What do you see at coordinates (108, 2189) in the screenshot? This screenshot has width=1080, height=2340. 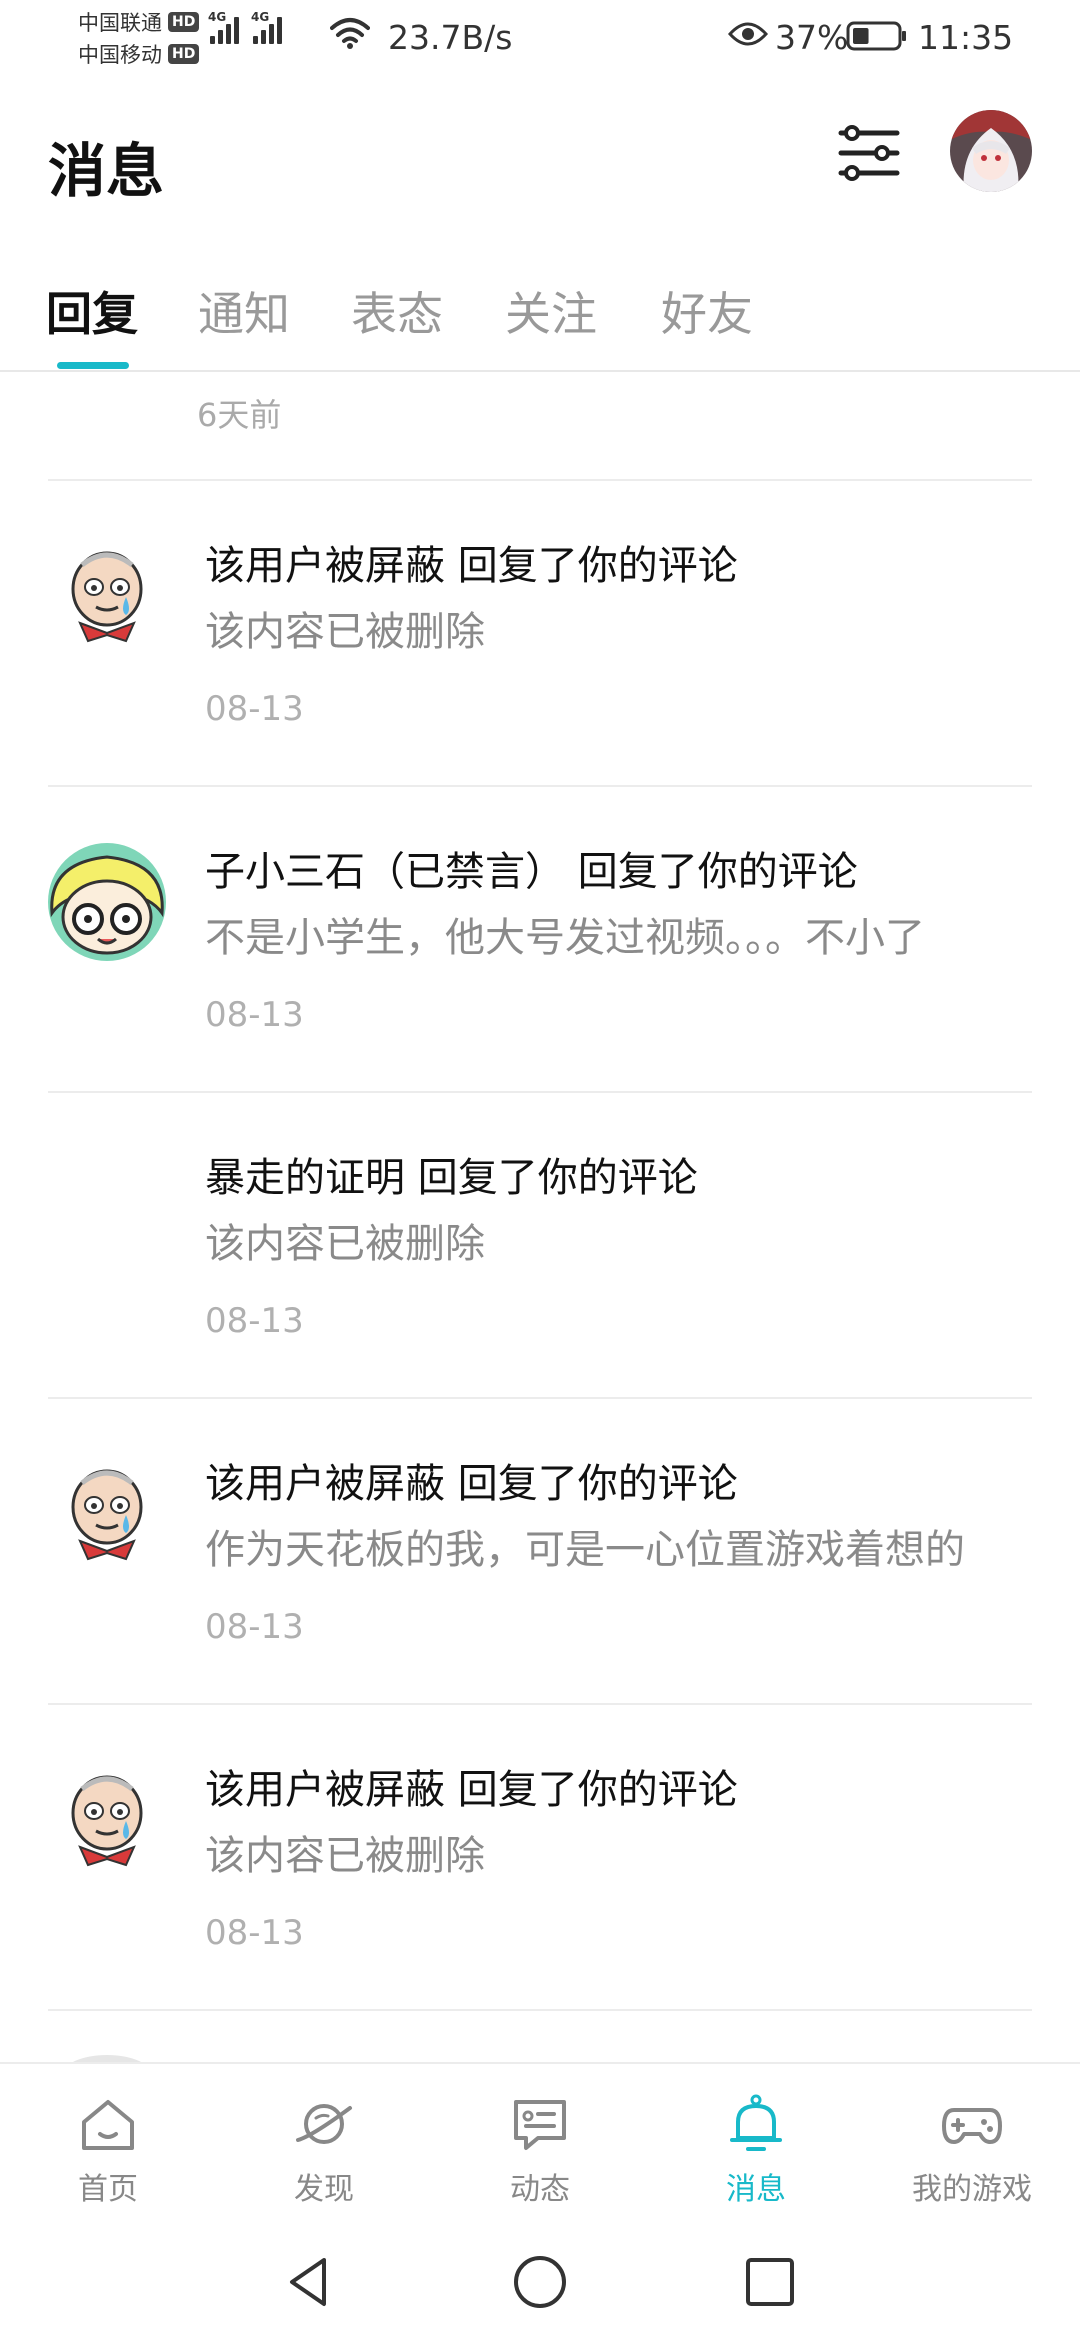 I see `nav-label: 首页` at bounding box center [108, 2189].